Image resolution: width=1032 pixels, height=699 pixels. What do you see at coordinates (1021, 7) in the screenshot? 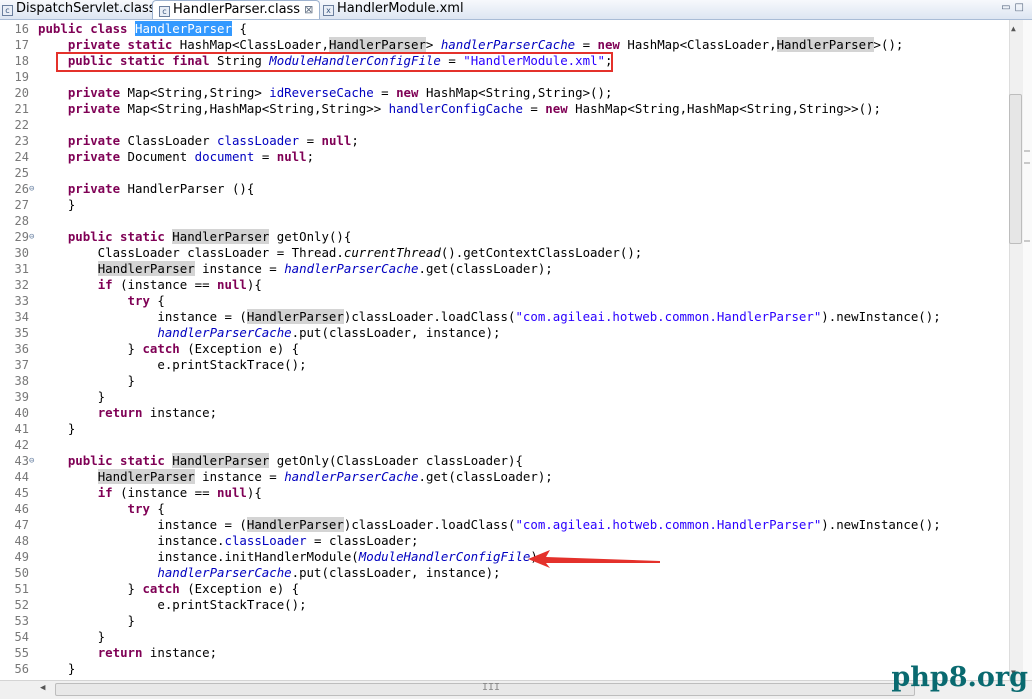
I see `maximize-icon: □` at bounding box center [1021, 7].